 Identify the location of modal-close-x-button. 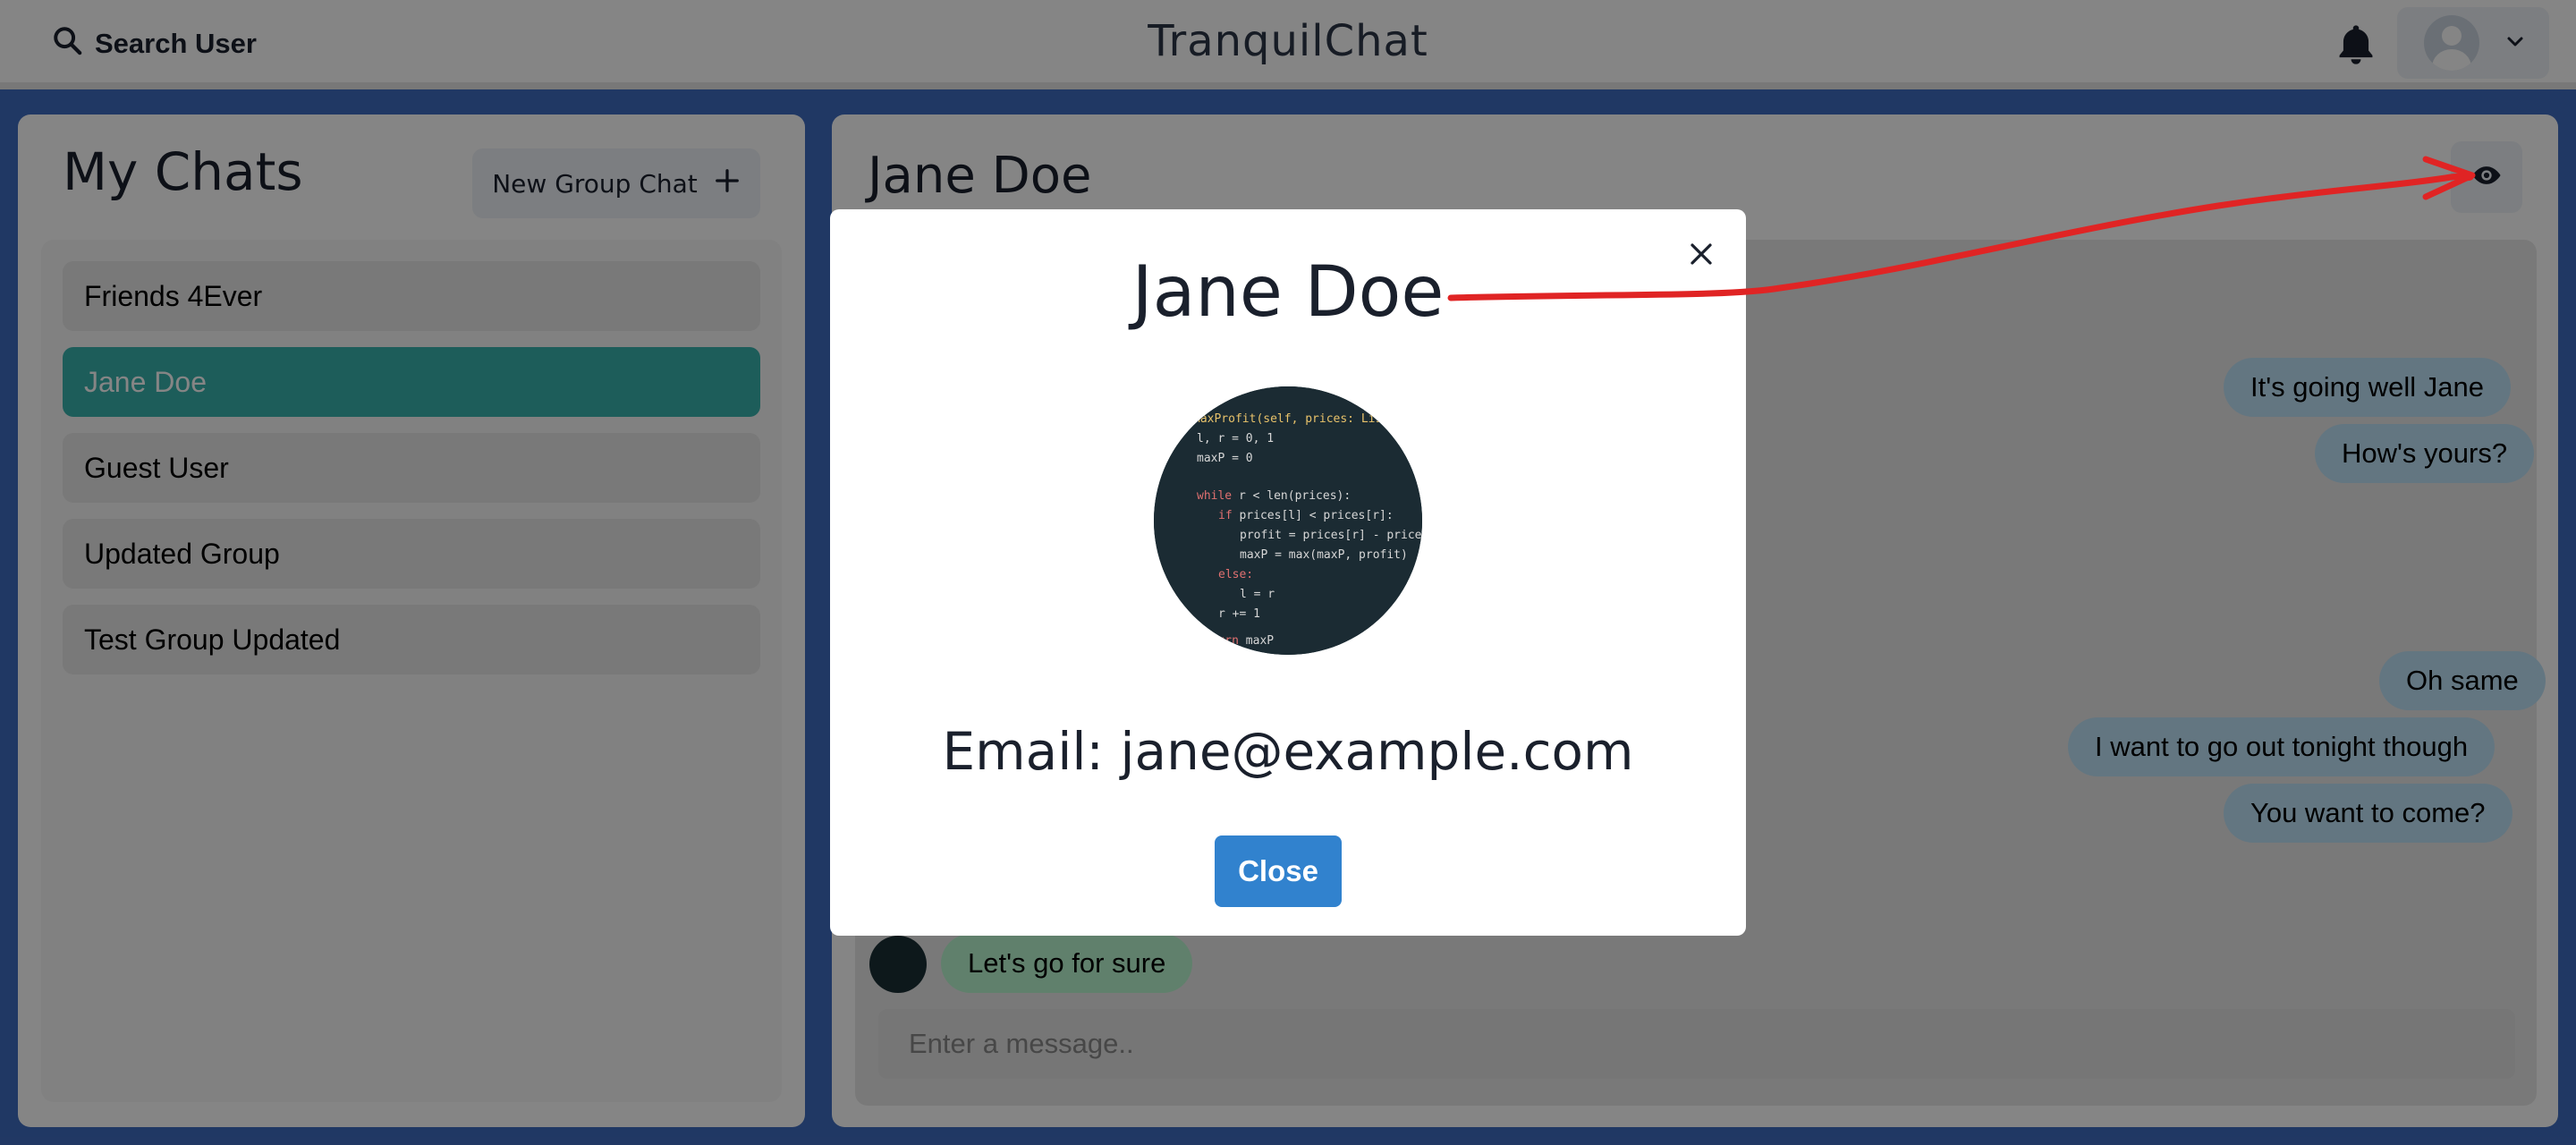
(1701, 256).